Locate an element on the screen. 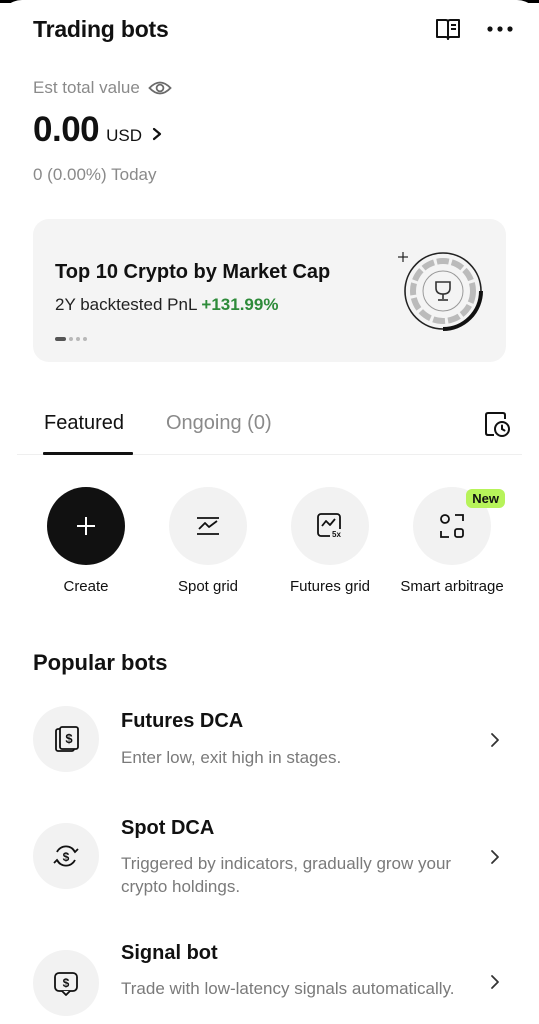  plus-icon is located at coordinates (86, 526).